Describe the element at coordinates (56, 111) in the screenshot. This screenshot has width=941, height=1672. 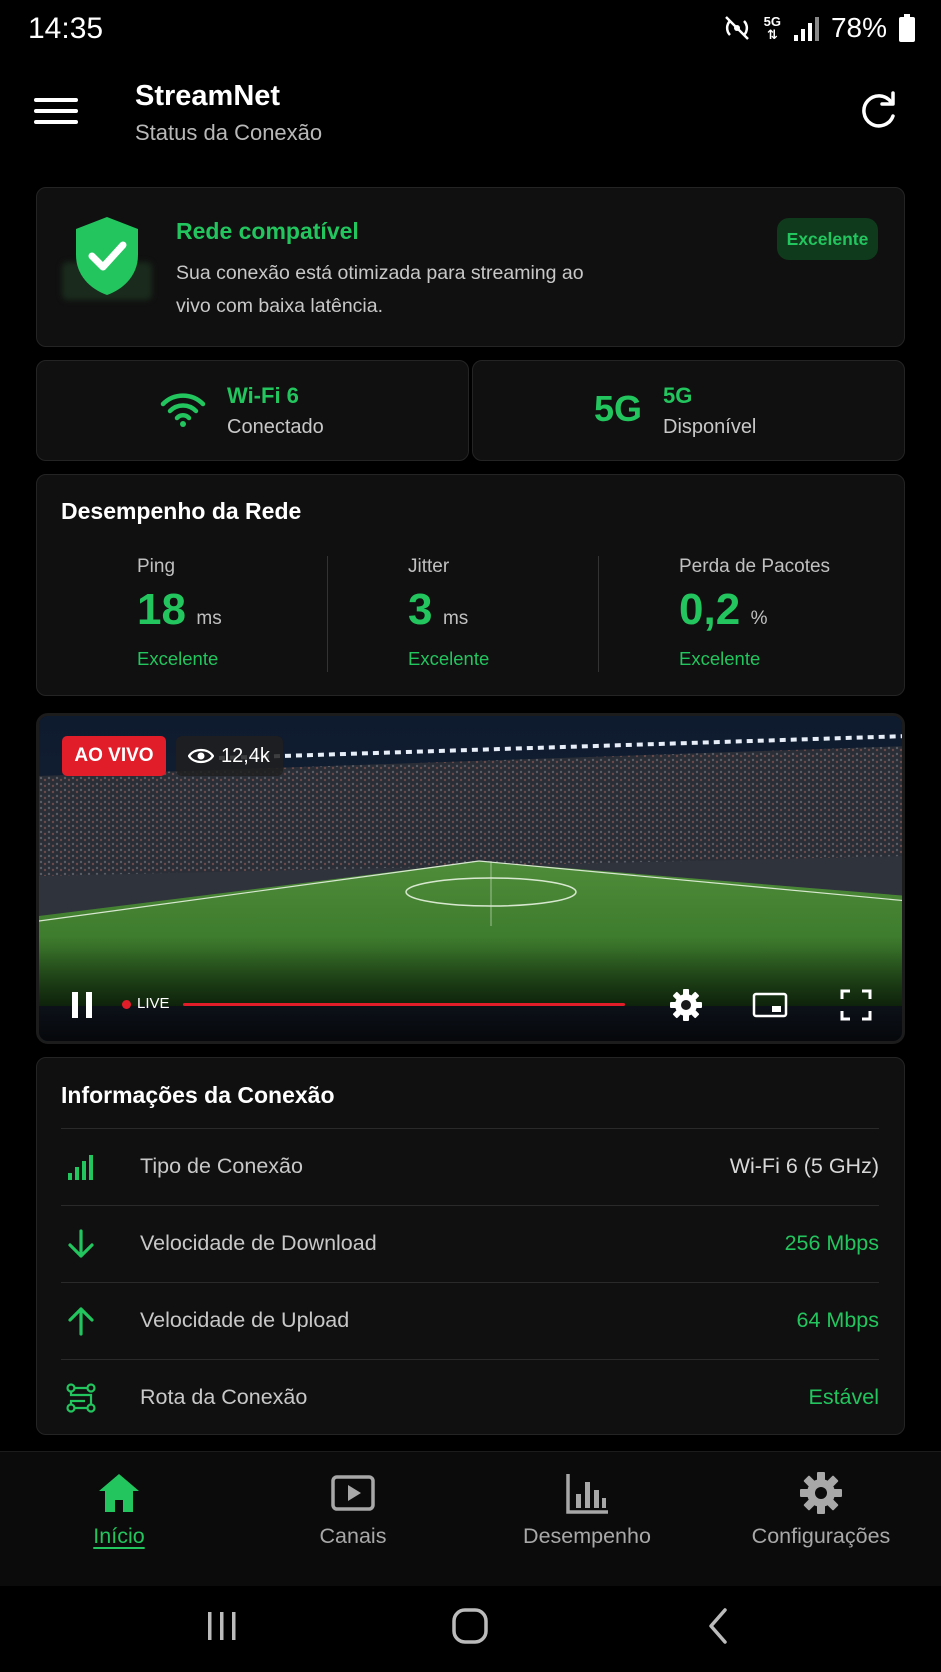
I see `menu-button` at that location.